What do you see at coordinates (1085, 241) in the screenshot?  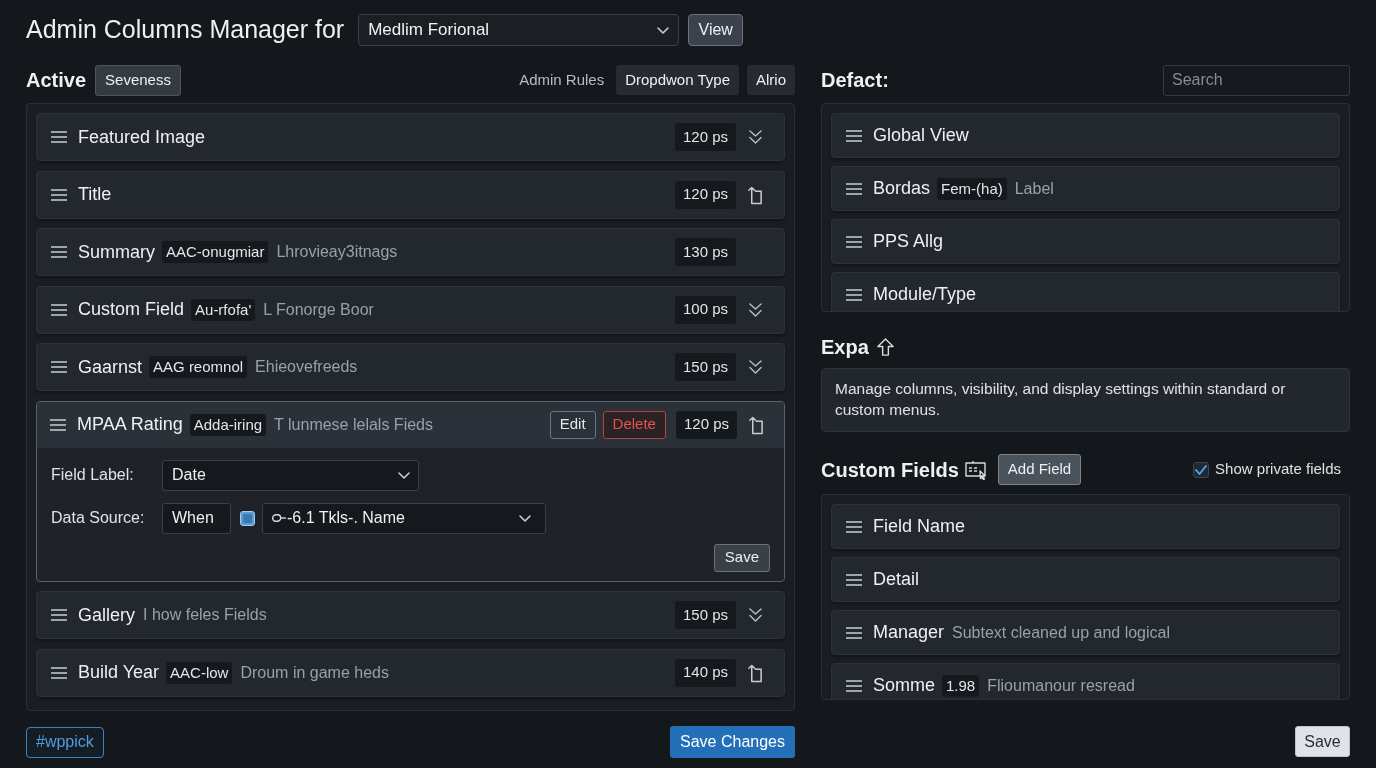 I see `field-row: PPS Allg` at bounding box center [1085, 241].